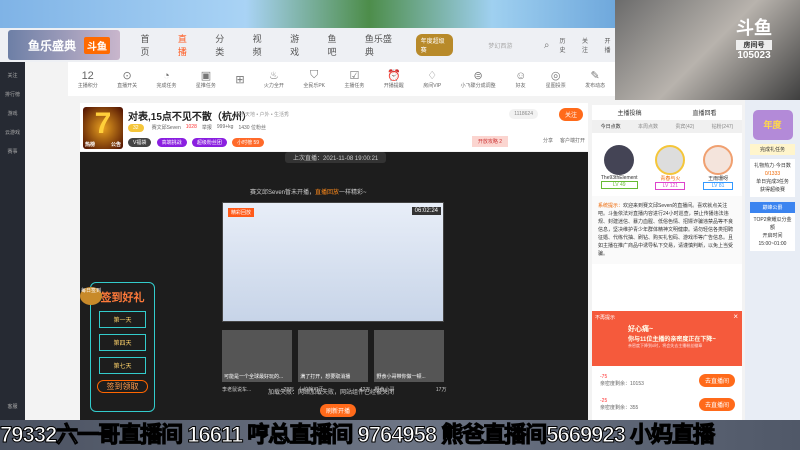 The image size is (800, 450). I want to click on recommend-item: 可能是一个全球最好玩的... 李老鼠说车... 22万, so click(258, 361).